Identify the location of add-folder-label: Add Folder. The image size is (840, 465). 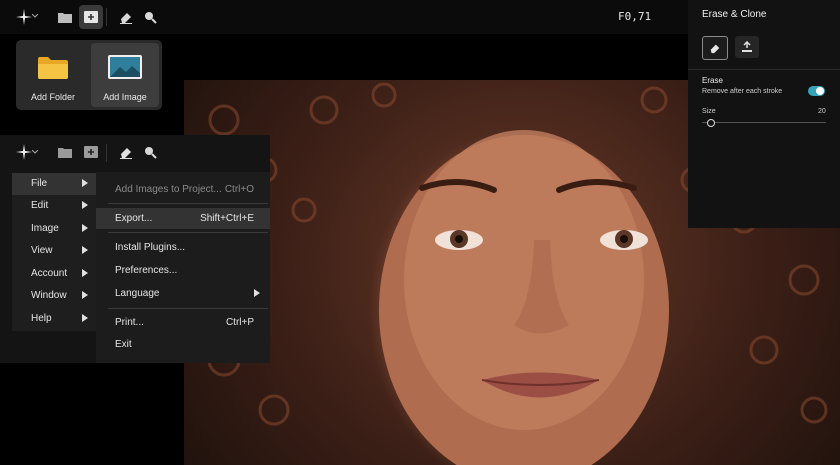
(53, 97).